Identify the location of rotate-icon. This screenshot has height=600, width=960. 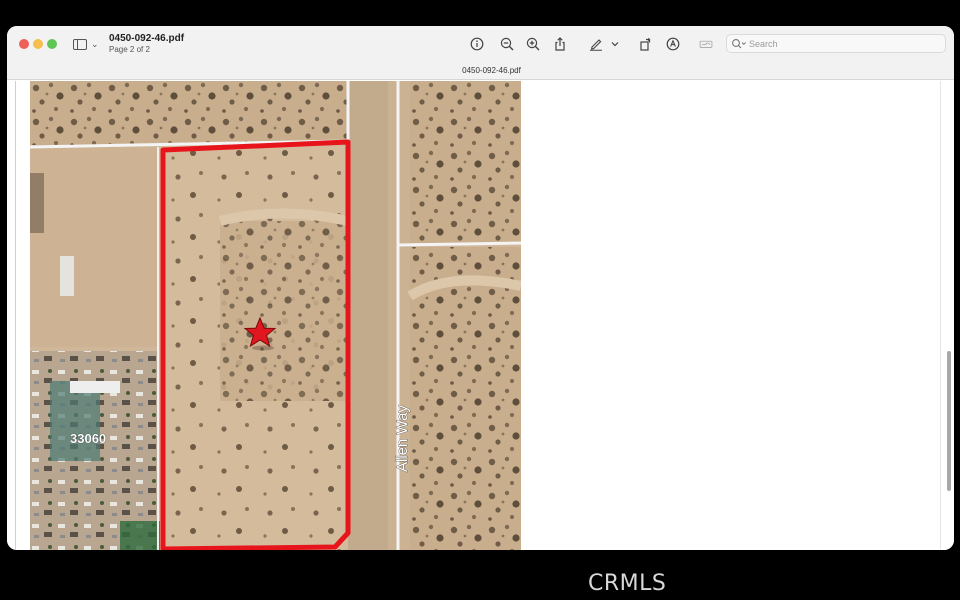
(645, 44).